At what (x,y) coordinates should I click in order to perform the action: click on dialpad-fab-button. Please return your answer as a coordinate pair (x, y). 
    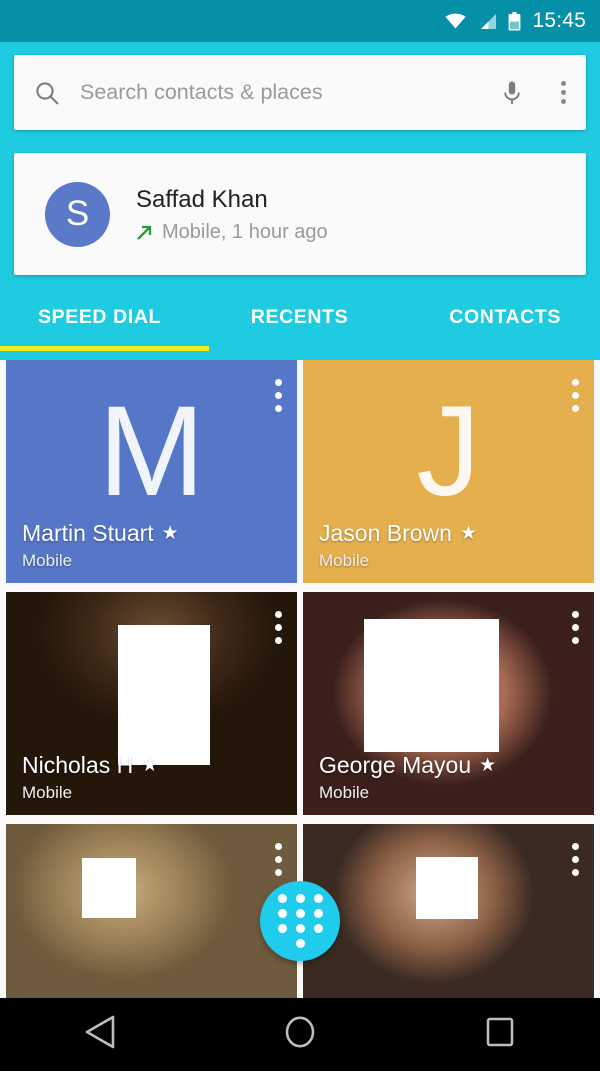
    Looking at the image, I should click on (300, 921).